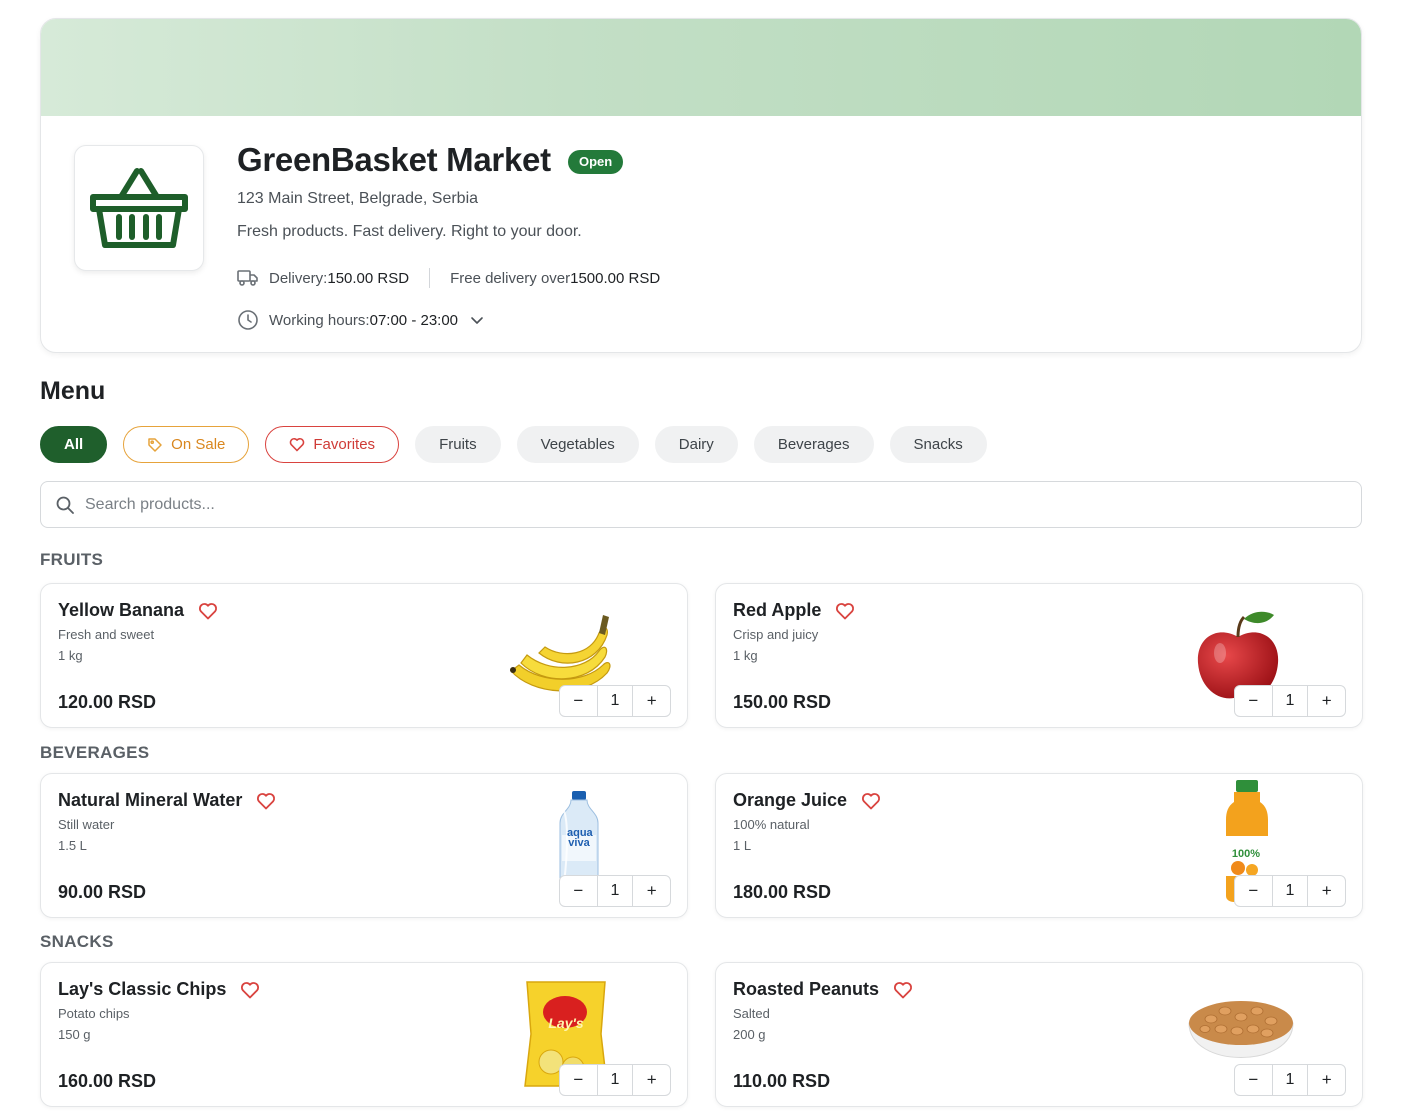  What do you see at coordinates (86, 824) in the screenshot?
I see `product-description: Still water` at bounding box center [86, 824].